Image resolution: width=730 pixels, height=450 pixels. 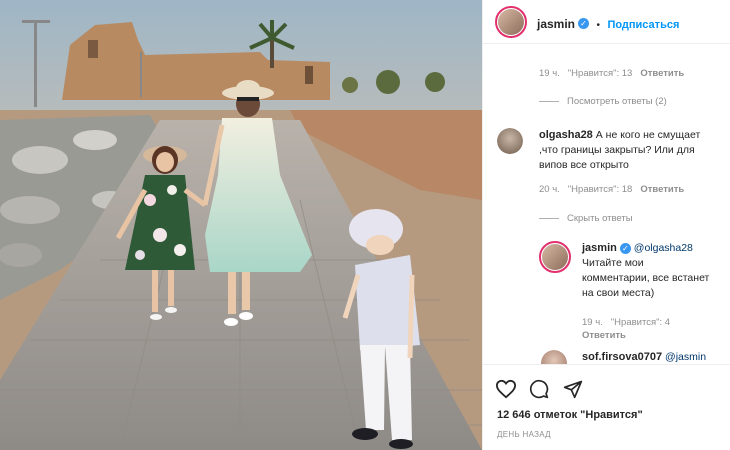 What do you see at coordinates (607, 101) in the screenshot?
I see `view-replies-button: Посмотреть ответы (2)` at bounding box center [607, 101].